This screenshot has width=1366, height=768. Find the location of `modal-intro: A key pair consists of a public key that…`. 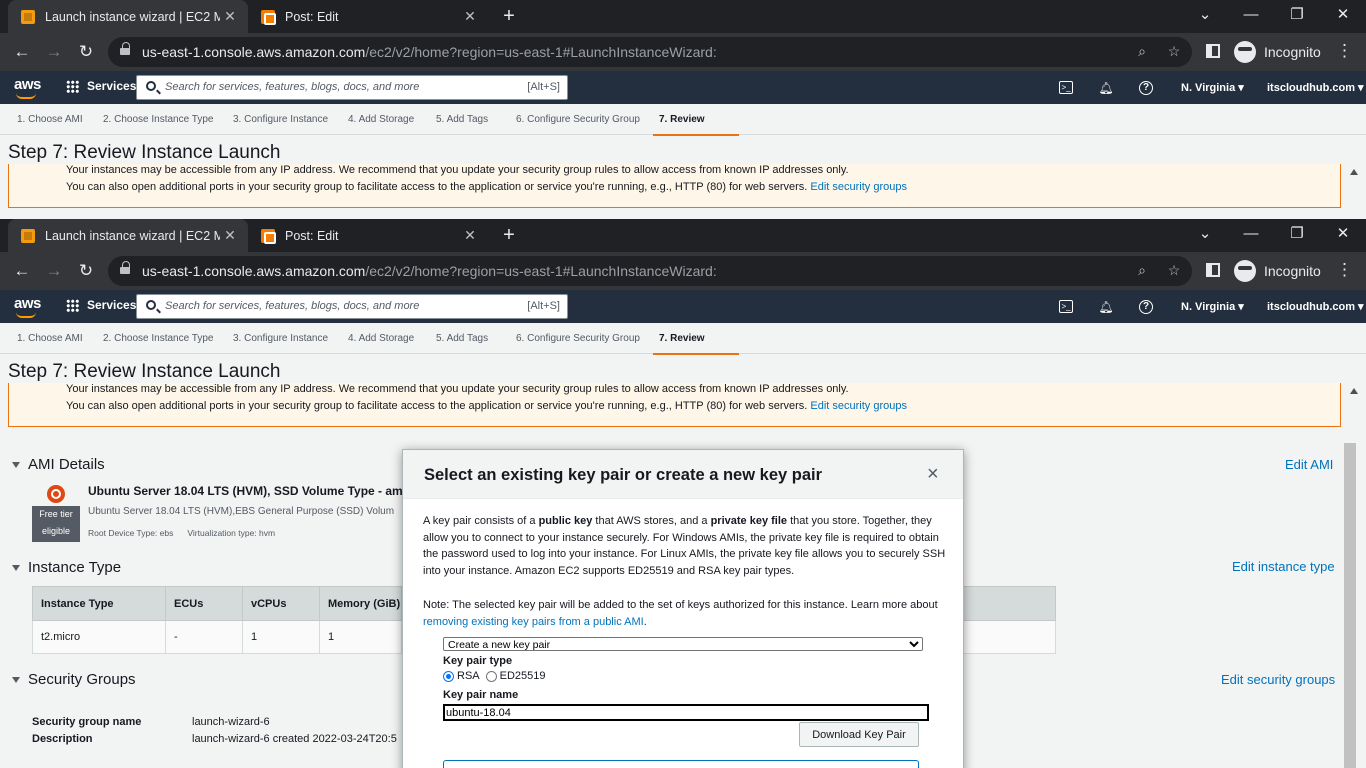

modal-intro: A key pair consists of a public key that… is located at coordinates (684, 546).